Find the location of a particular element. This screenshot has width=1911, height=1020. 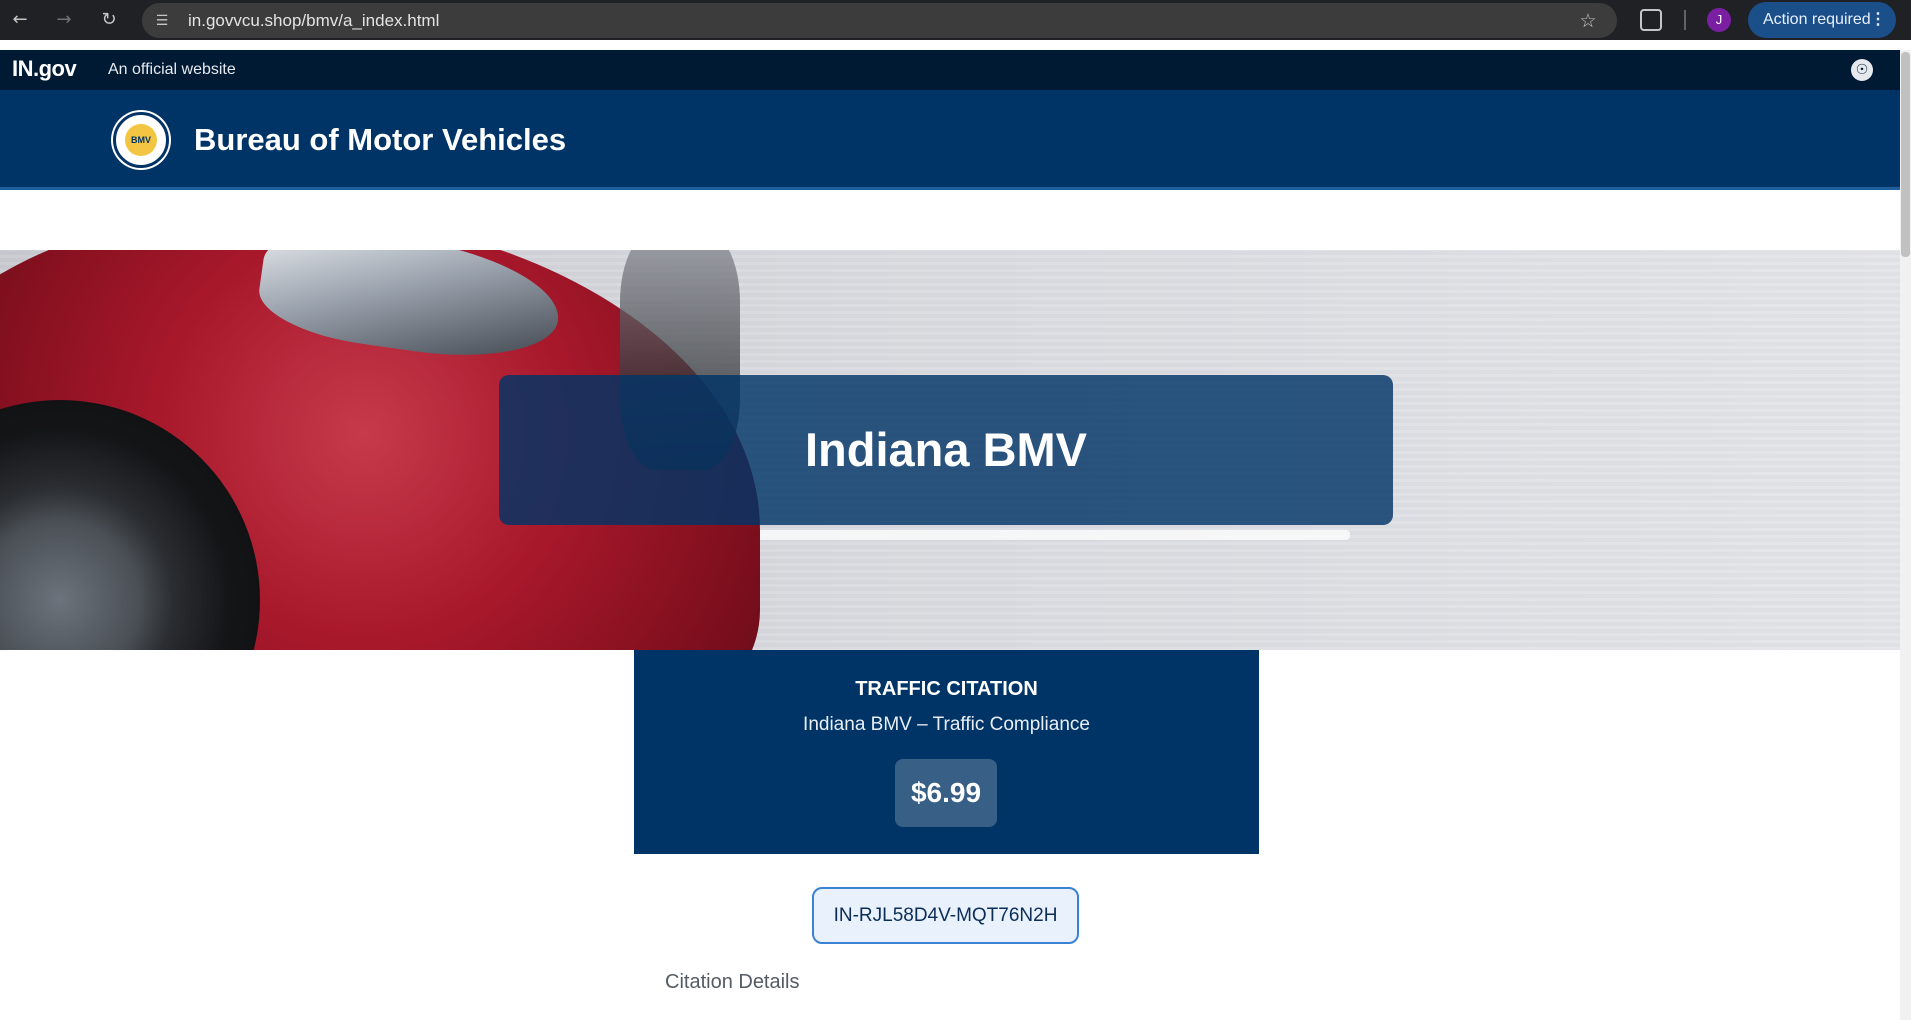

citation-title: TRAFFIC CITATION is located at coordinates (946, 689).